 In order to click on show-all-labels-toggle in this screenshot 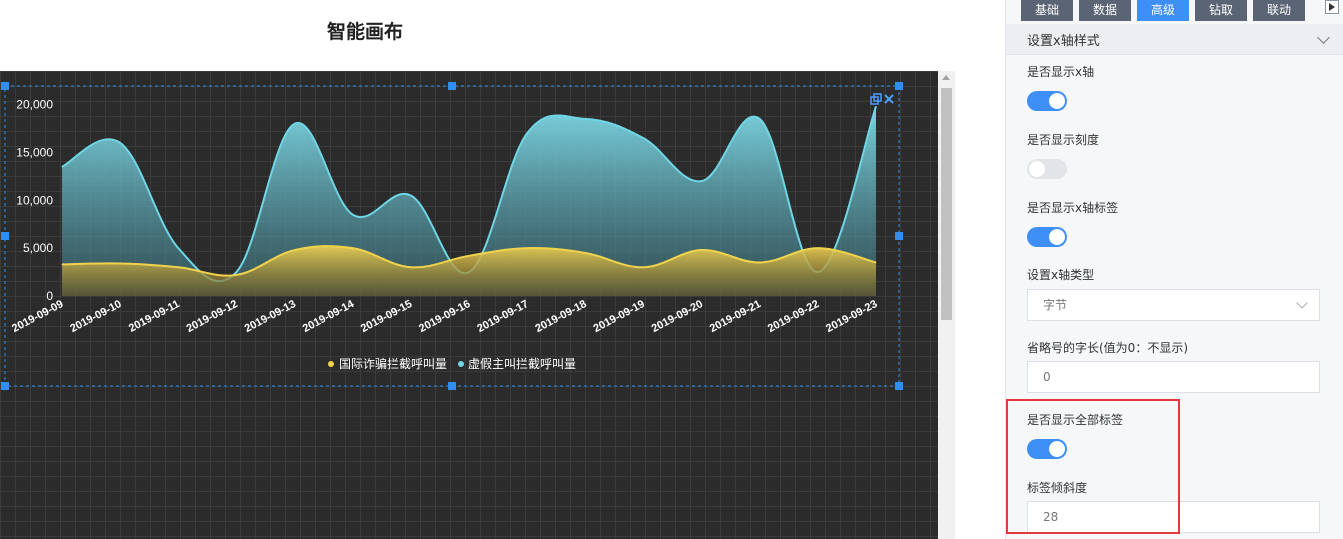, I will do `click(1047, 449)`.